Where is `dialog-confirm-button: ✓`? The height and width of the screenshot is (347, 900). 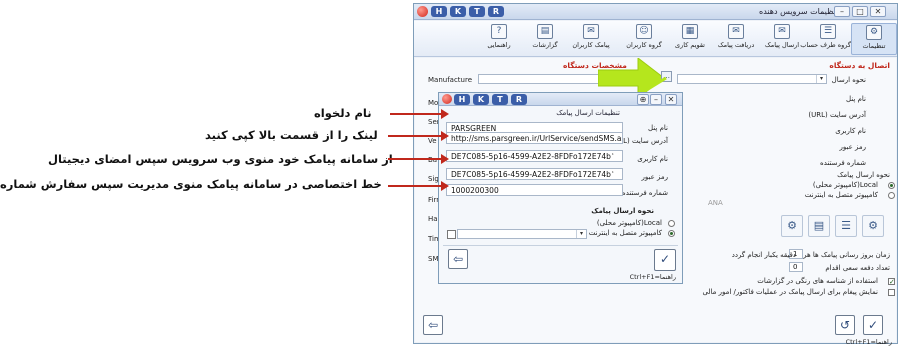 dialog-confirm-button: ✓ is located at coordinates (665, 260).